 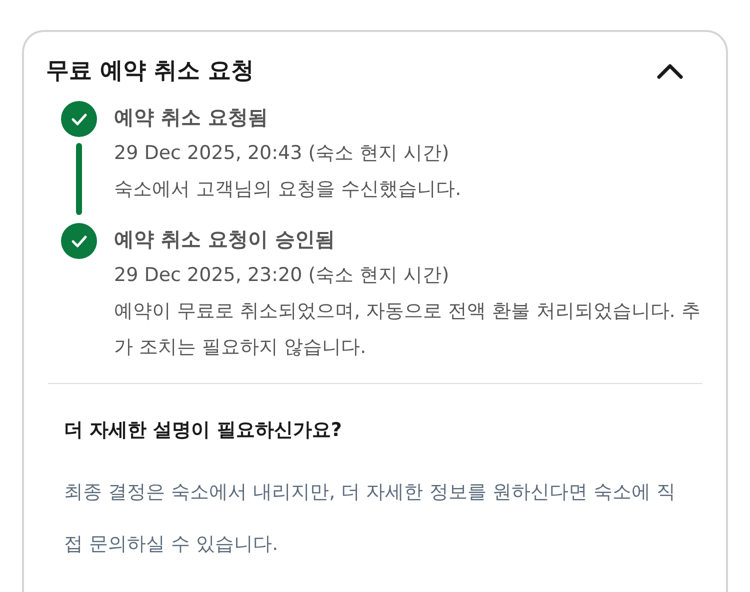 What do you see at coordinates (670, 71) in the screenshot?
I see `chevron-icon` at bounding box center [670, 71].